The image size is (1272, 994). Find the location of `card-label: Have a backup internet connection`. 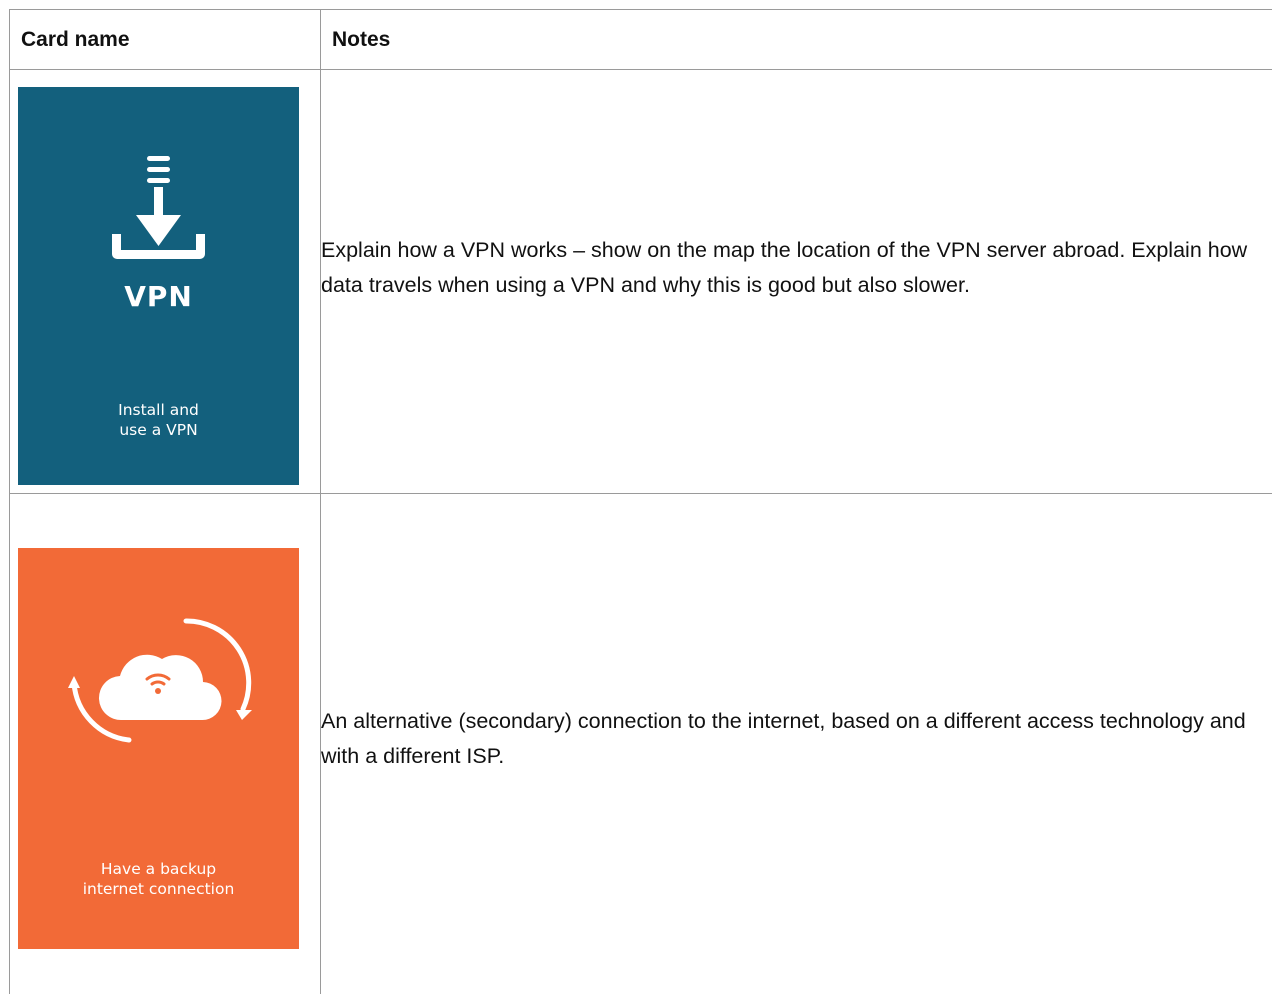

card-label: Have a backup internet connection is located at coordinates (158, 879).